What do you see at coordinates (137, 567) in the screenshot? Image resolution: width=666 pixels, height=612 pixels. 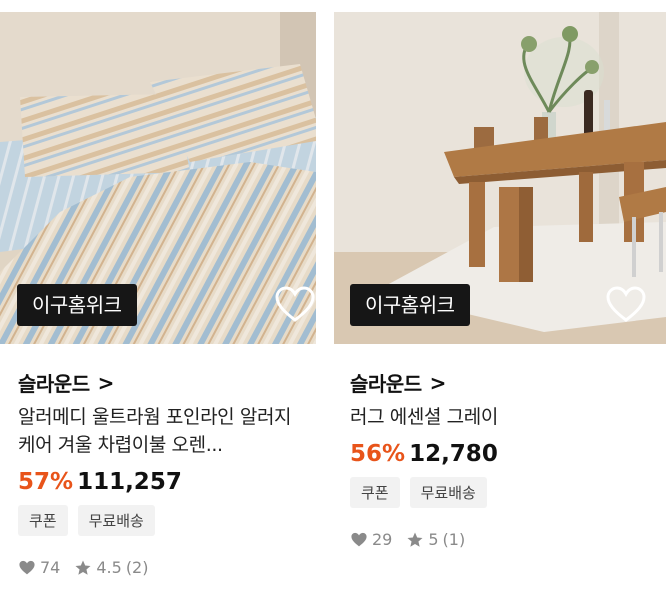 I see `review-count: (2)` at bounding box center [137, 567].